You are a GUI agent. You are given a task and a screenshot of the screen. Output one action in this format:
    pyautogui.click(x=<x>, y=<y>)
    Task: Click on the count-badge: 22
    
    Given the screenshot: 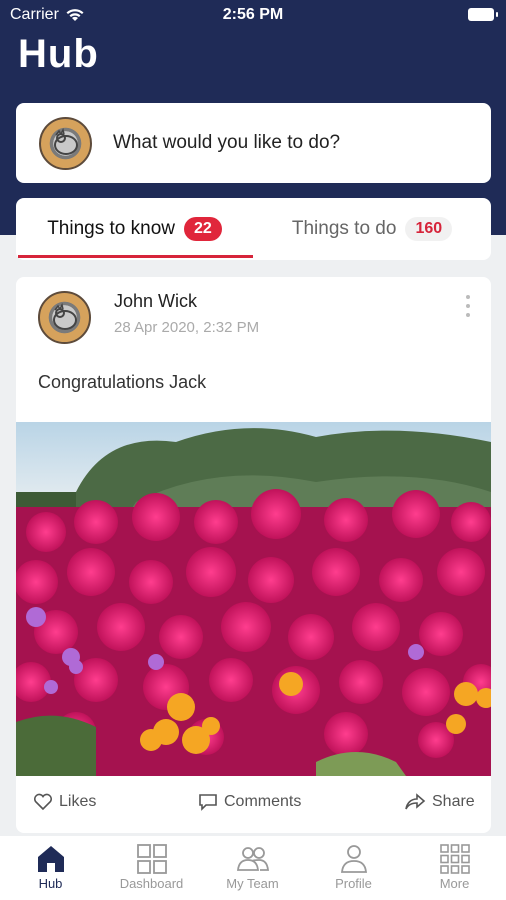 What is the action you would take?
    pyautogui.click(x=203, y=229)
    